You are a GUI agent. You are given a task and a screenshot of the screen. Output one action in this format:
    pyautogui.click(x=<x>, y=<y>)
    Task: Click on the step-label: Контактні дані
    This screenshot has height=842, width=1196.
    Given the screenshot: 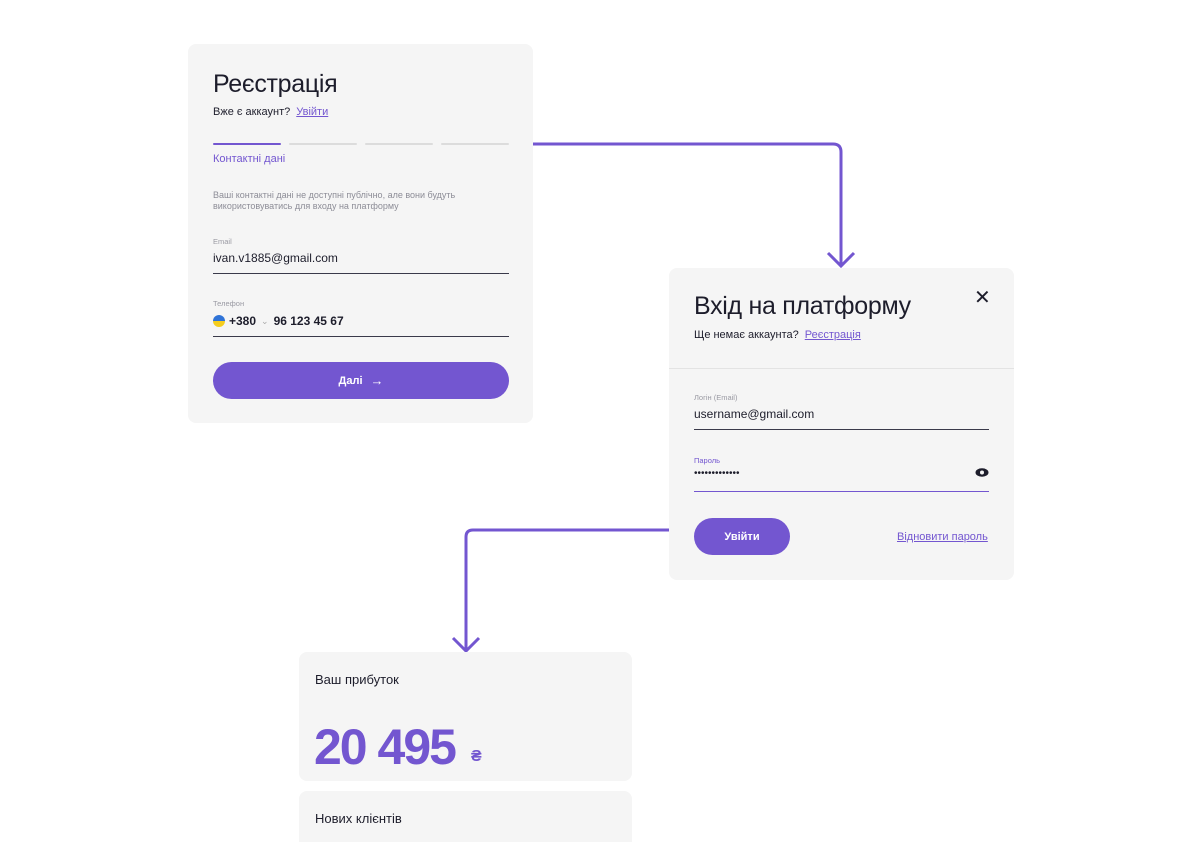 What is the action you would take?
    pyautogui.click(x=249, y=159)
    